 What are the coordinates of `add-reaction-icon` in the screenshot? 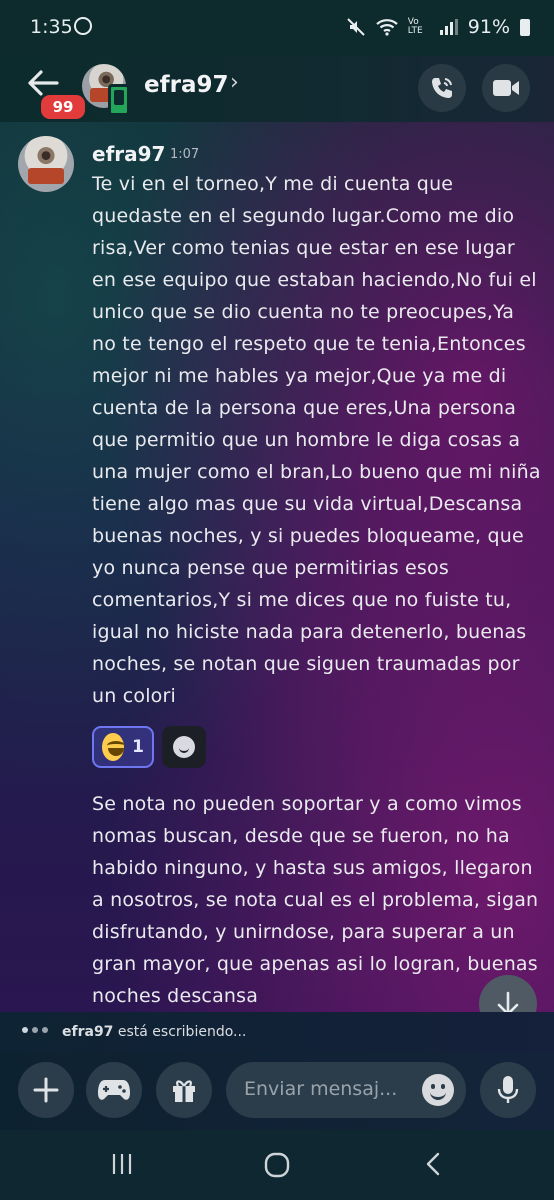 It's located at (184, 747).